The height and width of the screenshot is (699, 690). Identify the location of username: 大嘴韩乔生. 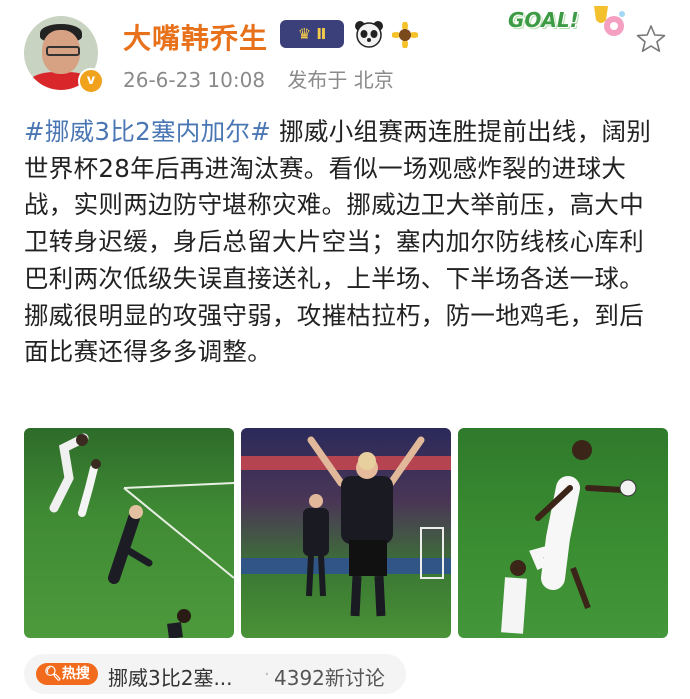
(195, 37).